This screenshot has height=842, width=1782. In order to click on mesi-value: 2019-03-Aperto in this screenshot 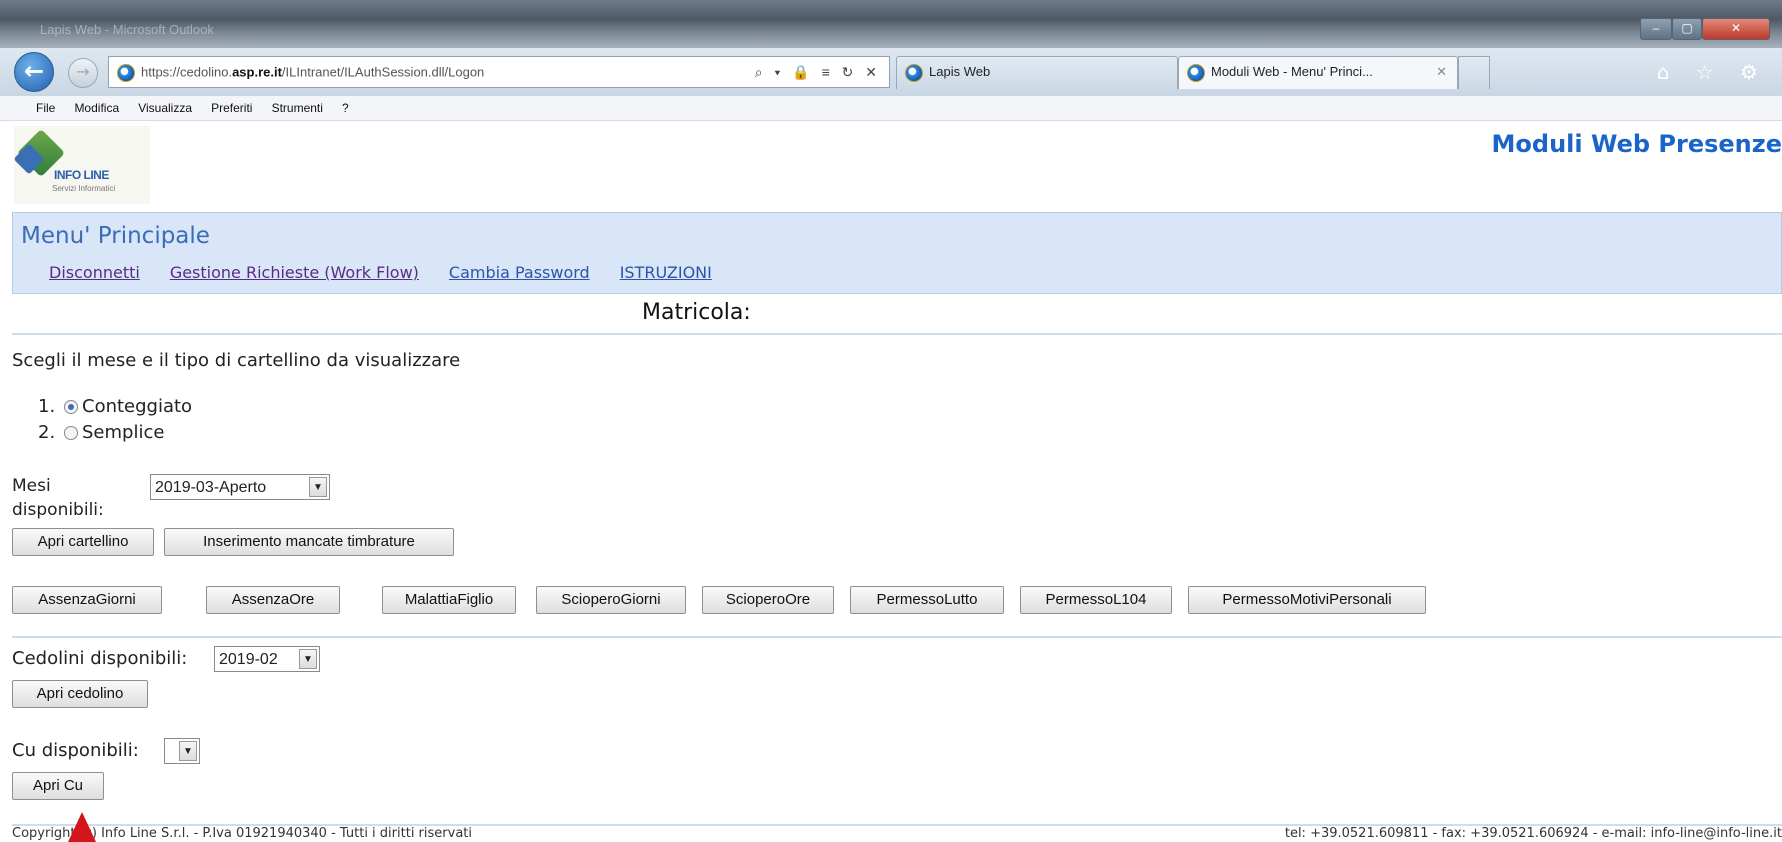, I will do `click(211, 487)`.